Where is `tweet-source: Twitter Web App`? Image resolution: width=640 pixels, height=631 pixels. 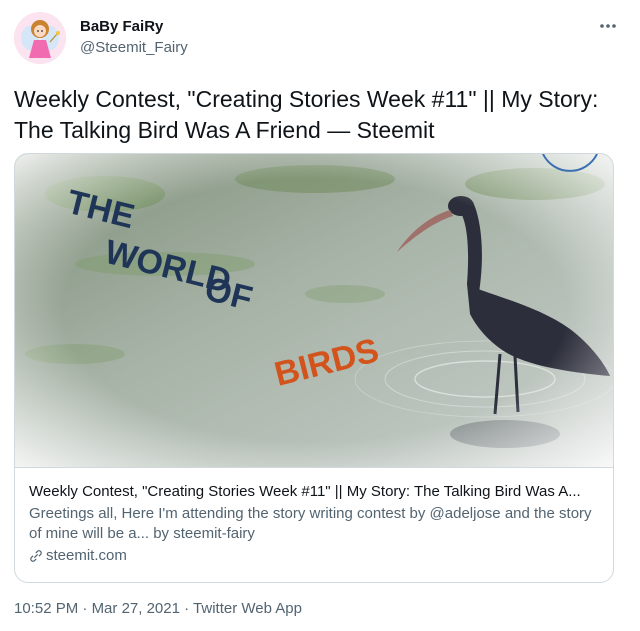 tweet-source: Twitter Web App is located at coordinates (247, 608).